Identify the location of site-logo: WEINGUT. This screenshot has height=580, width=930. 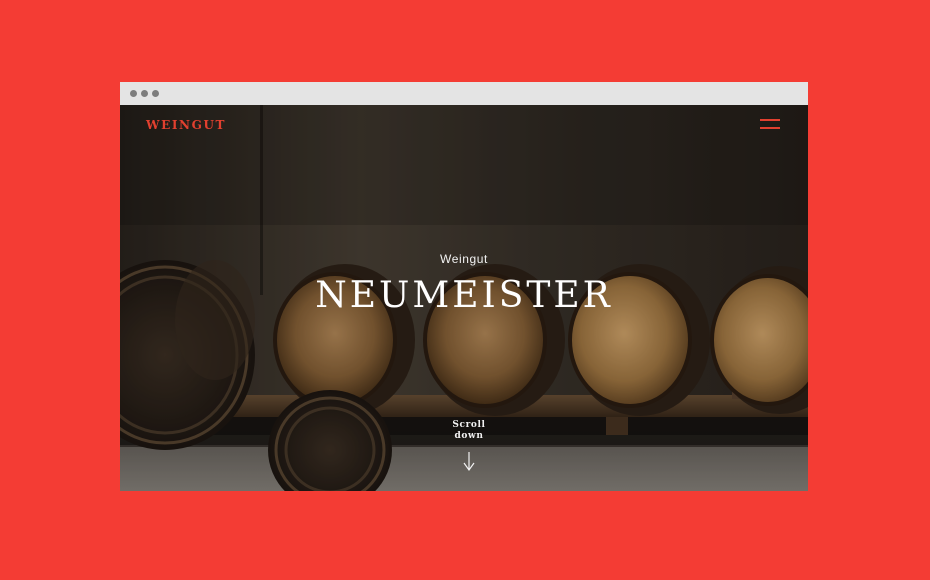
(186, 125).